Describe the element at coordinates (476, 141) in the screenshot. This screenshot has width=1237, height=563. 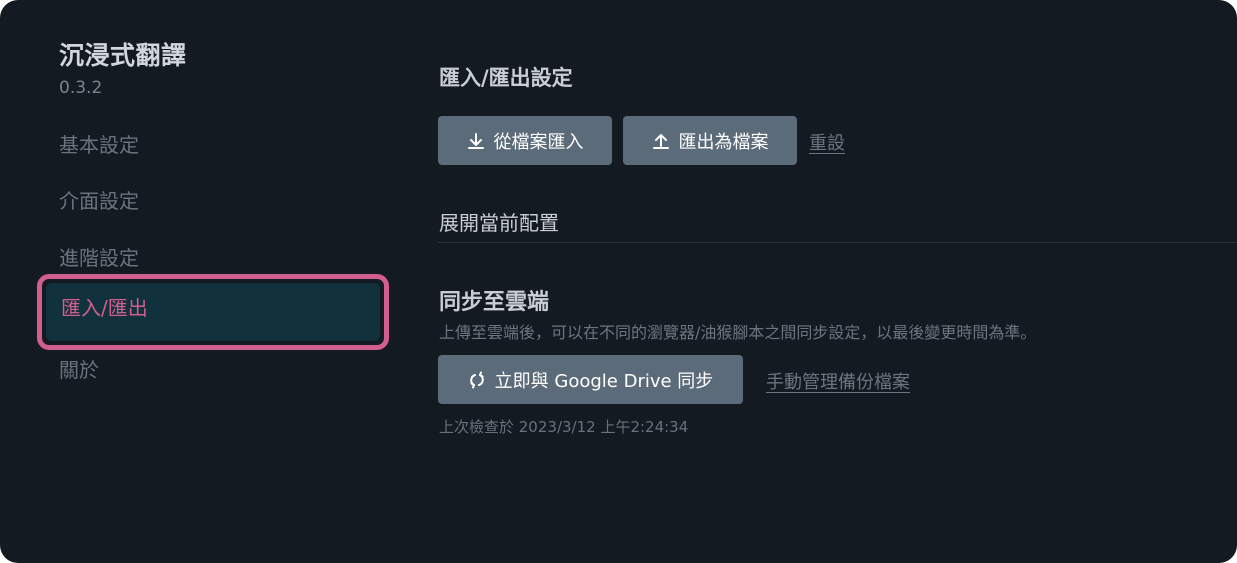
I see `download-icon` at that location.